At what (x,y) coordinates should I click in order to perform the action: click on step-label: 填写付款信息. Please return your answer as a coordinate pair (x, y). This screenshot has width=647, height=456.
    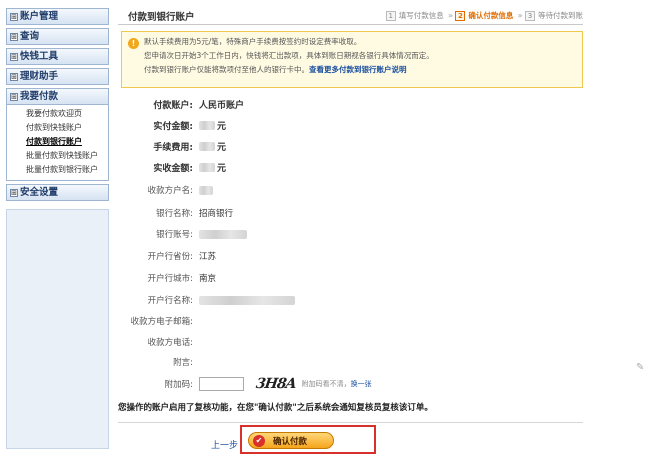
    Looking at the image, I should click on (421, 15).